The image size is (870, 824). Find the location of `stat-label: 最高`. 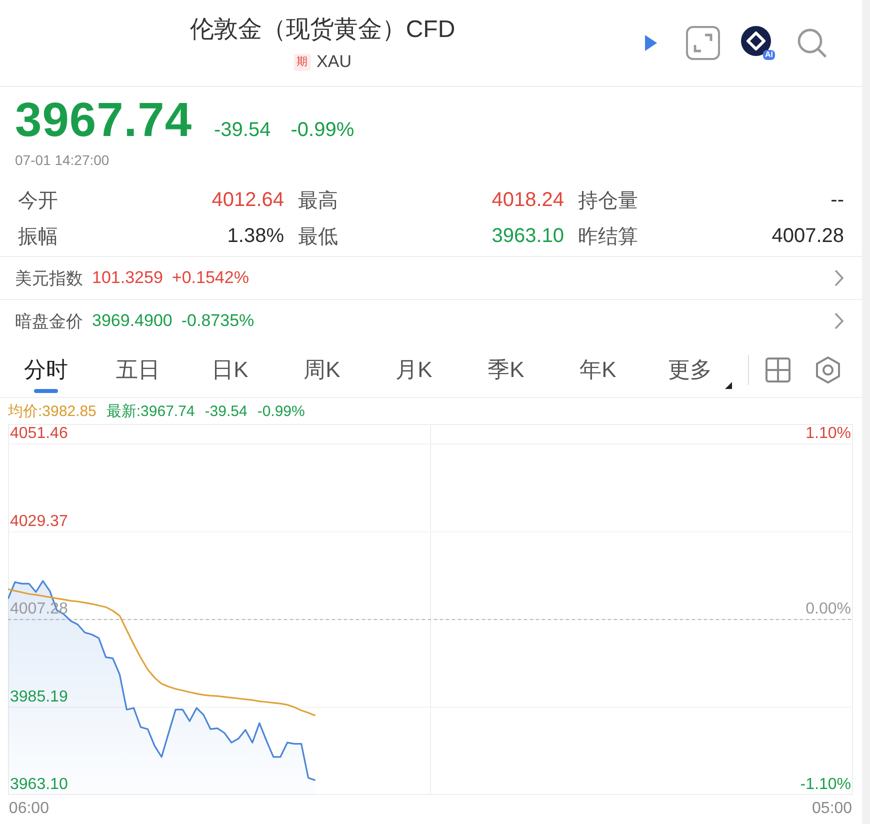

stat-label: 最高 is located at coordinates (318, 201).